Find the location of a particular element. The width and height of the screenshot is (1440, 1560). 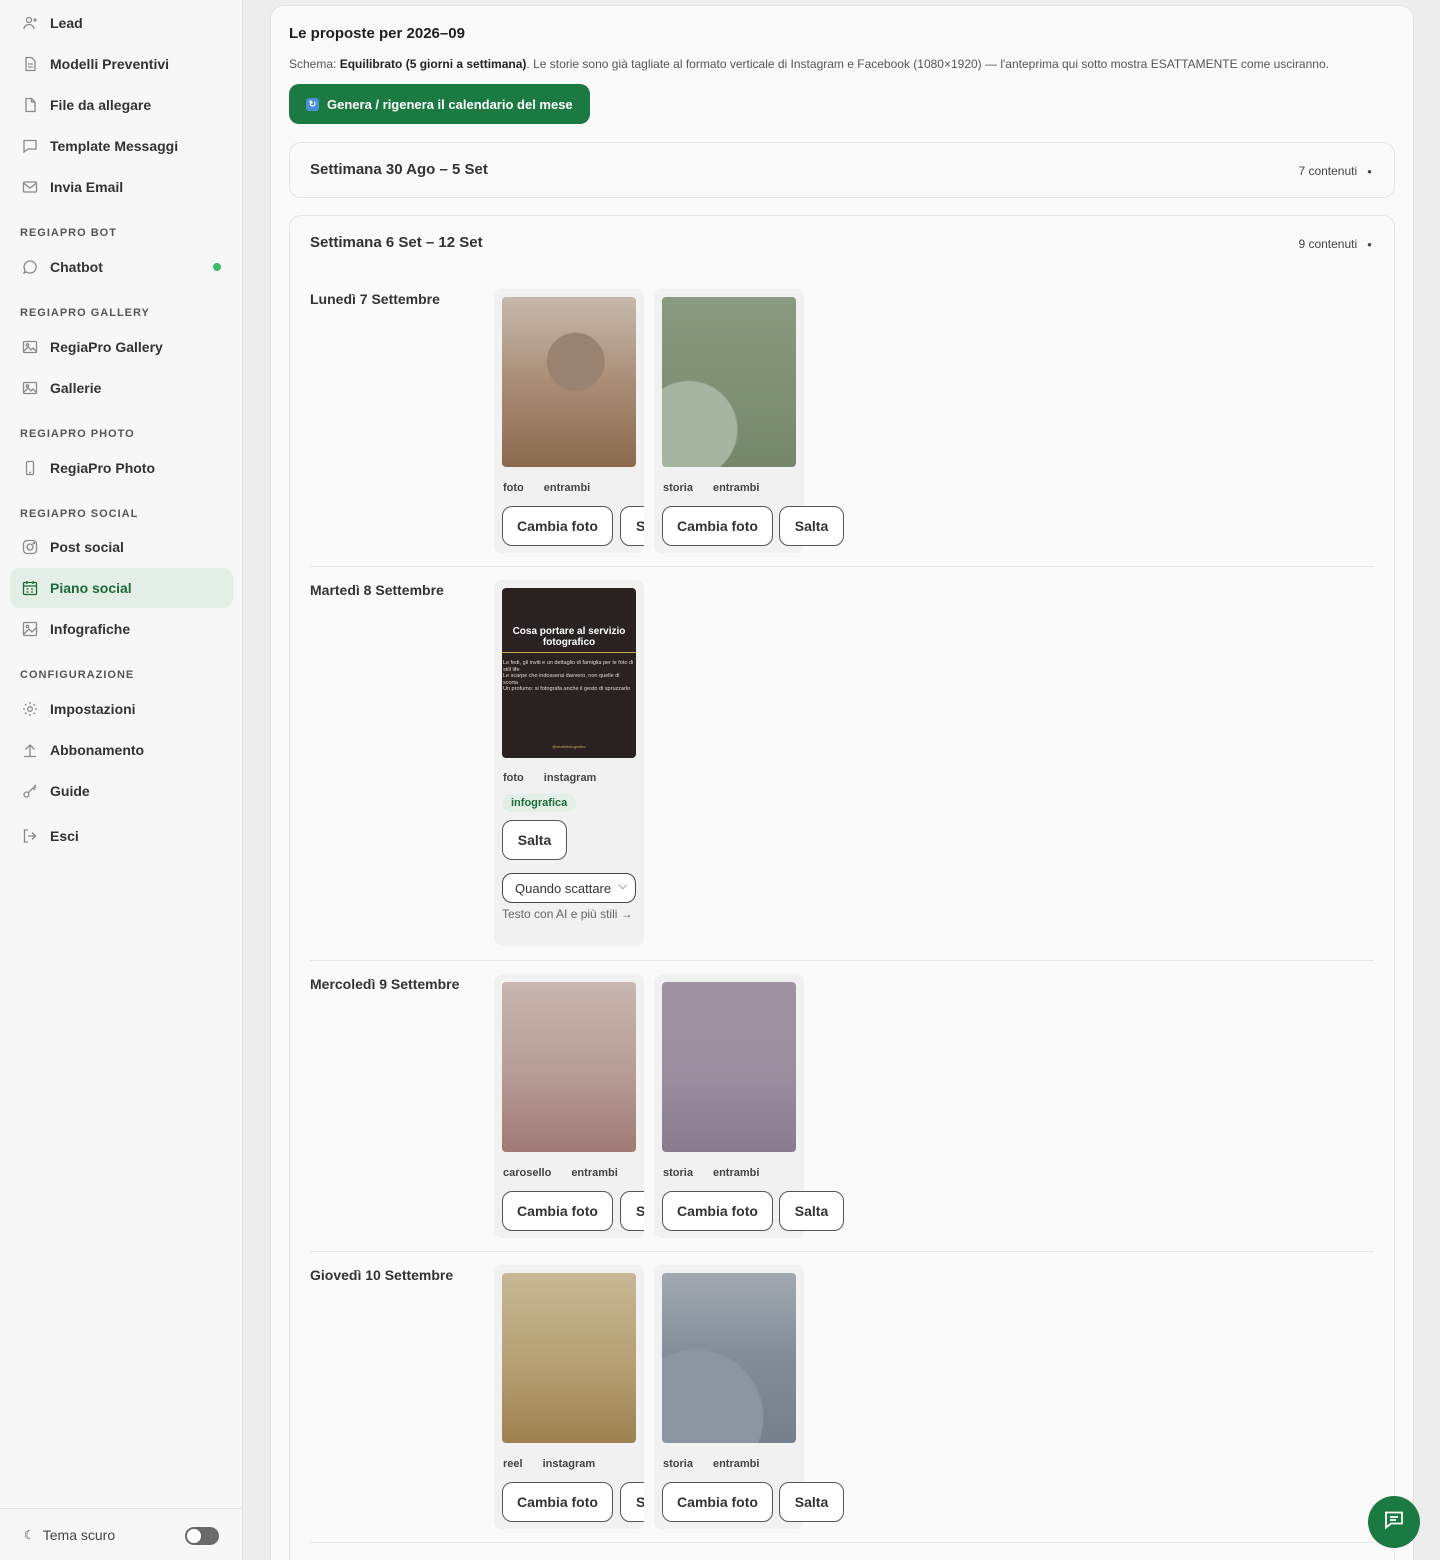

sidebar-item-template-messaggi: Template Messaggi is located at coordinates (121, 146).